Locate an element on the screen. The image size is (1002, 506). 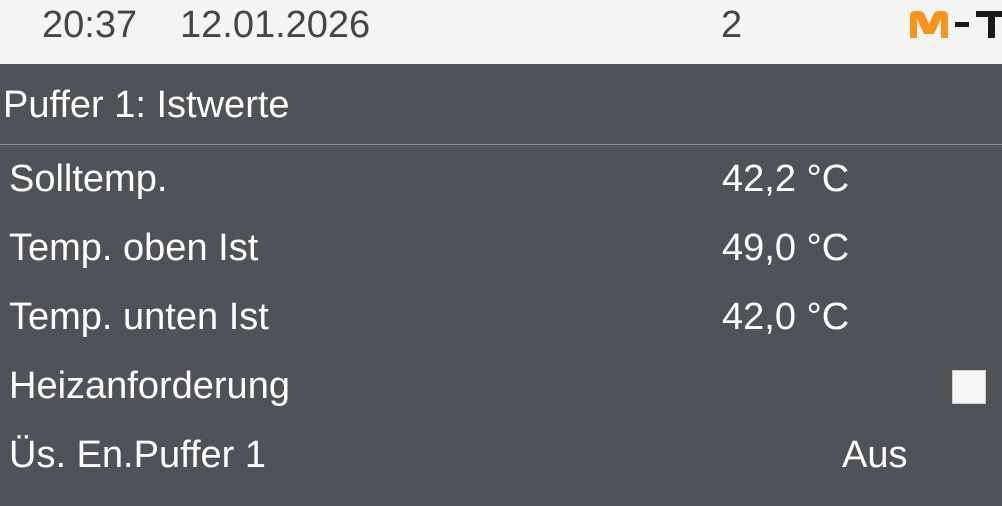
row-value: 42,0 °C is located at coordinates (786, 317).